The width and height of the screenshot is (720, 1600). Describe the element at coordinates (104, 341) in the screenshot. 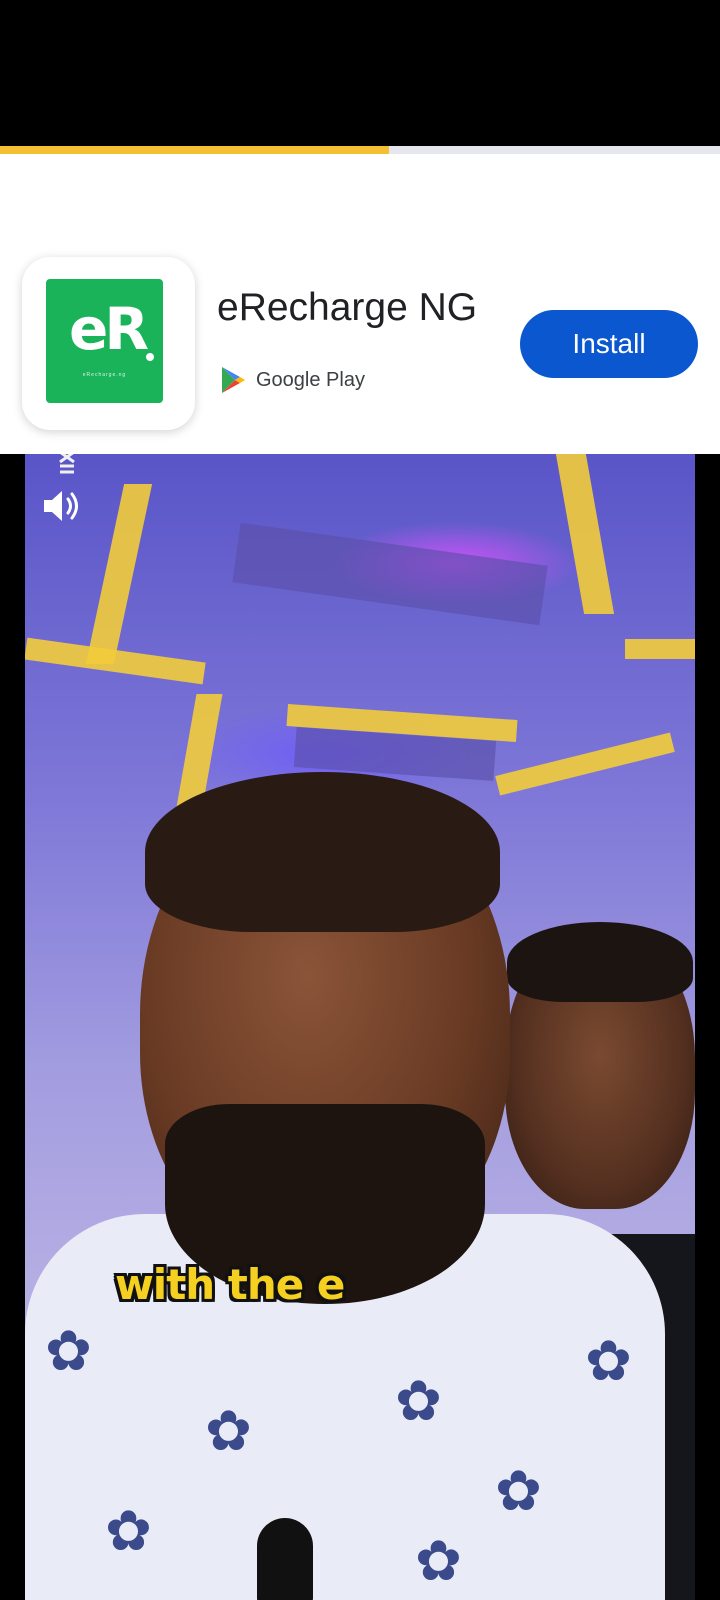

I see `erecharge-logo-icon: eR eRecharge.ng` at that location.